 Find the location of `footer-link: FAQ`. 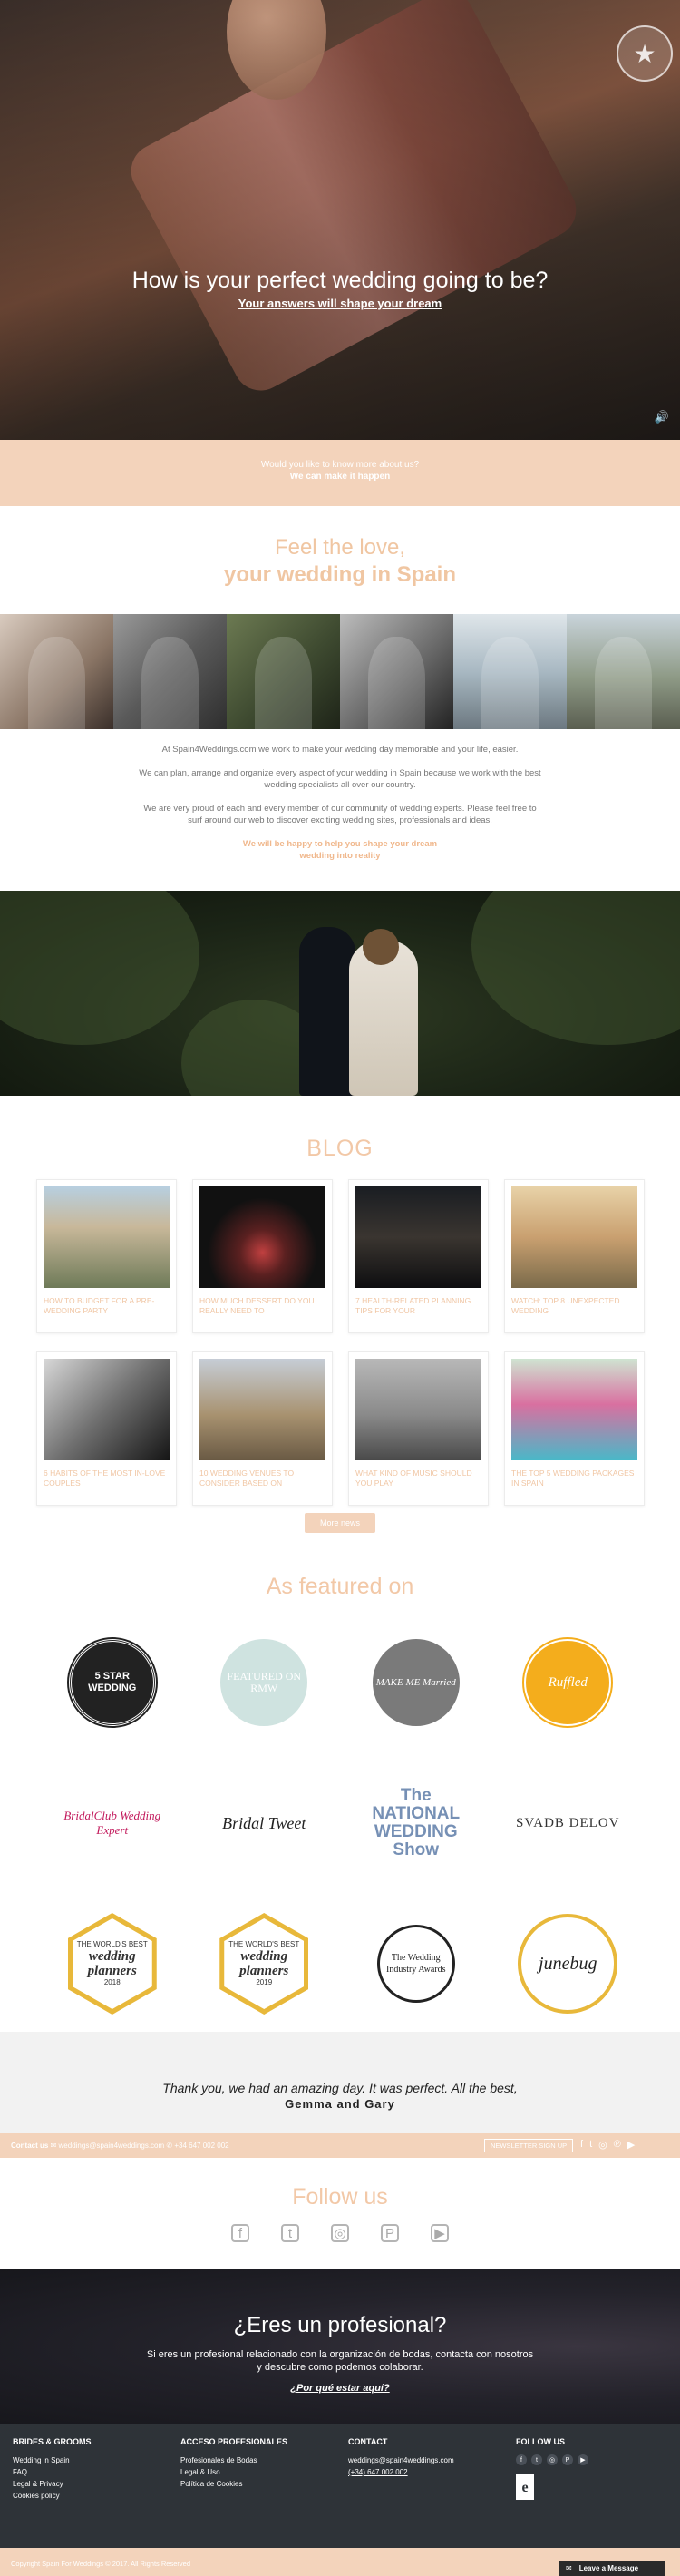

footer-link: FAQ is located at coordinates (52, 2472).